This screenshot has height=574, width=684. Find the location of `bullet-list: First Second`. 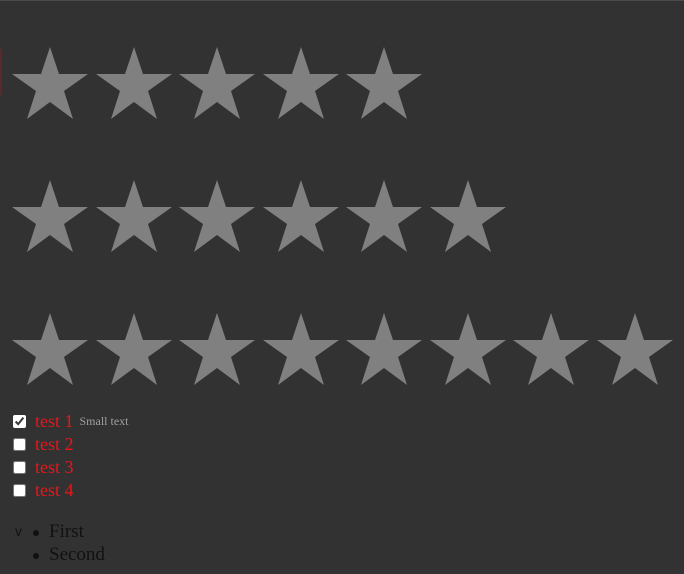

bullet-list: First Second is located at coordinates (69, 543).